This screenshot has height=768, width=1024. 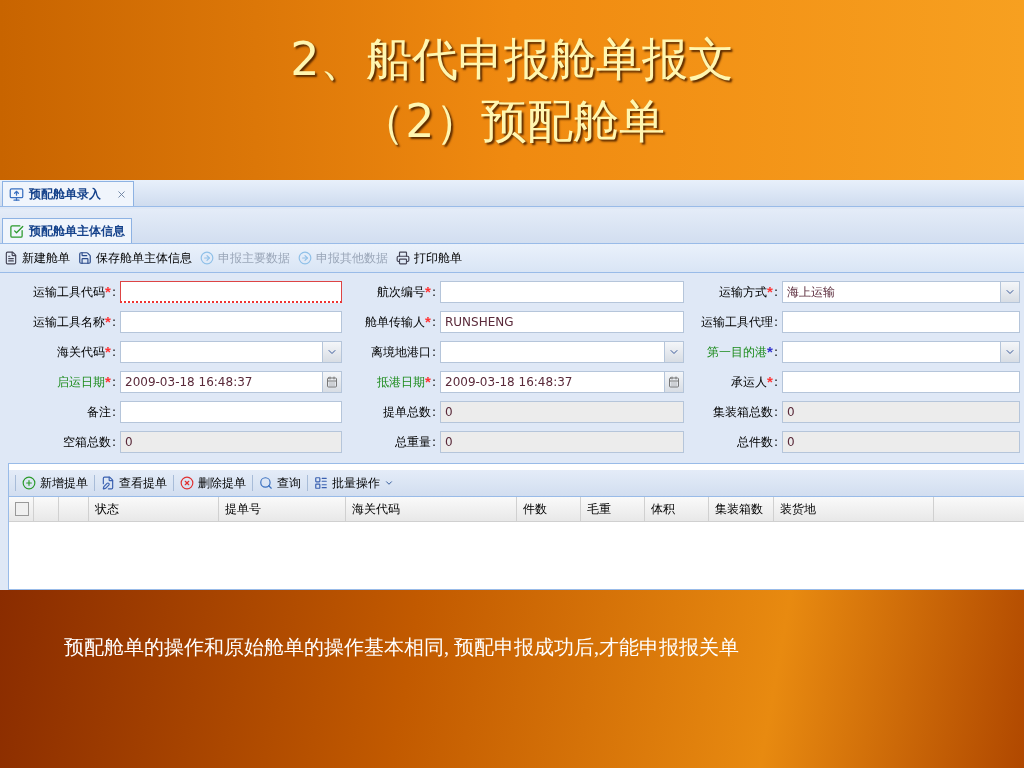 I want to click on column-header: 件数, so click(x=549, y=509).